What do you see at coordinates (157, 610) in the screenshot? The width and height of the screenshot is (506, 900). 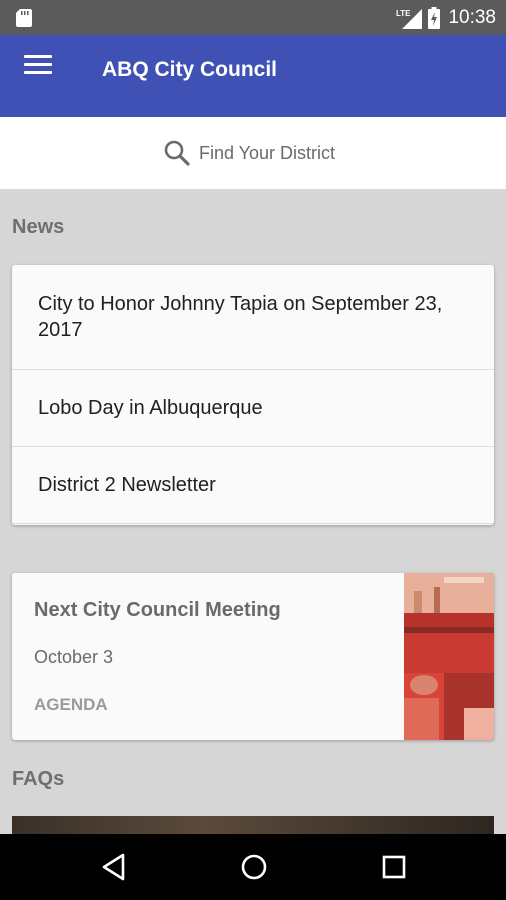 I see `meeting-title: Next City Council Meeting` at bounding box center [157, 610].